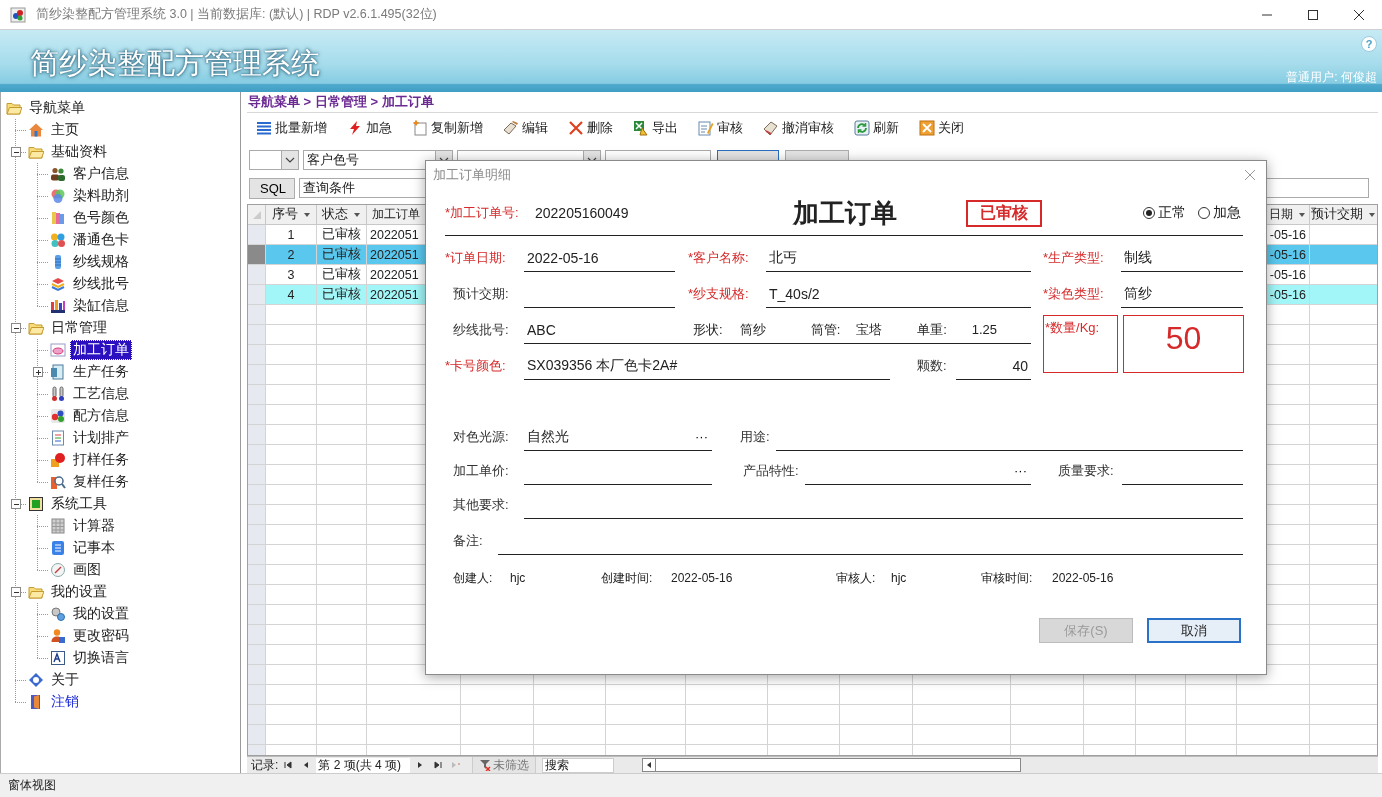 The width and height of the screenshot is (1382, 797). Describe the element at coordinates (641, 128) in the screenshot. I see `spreadsheet-icon` at that location.